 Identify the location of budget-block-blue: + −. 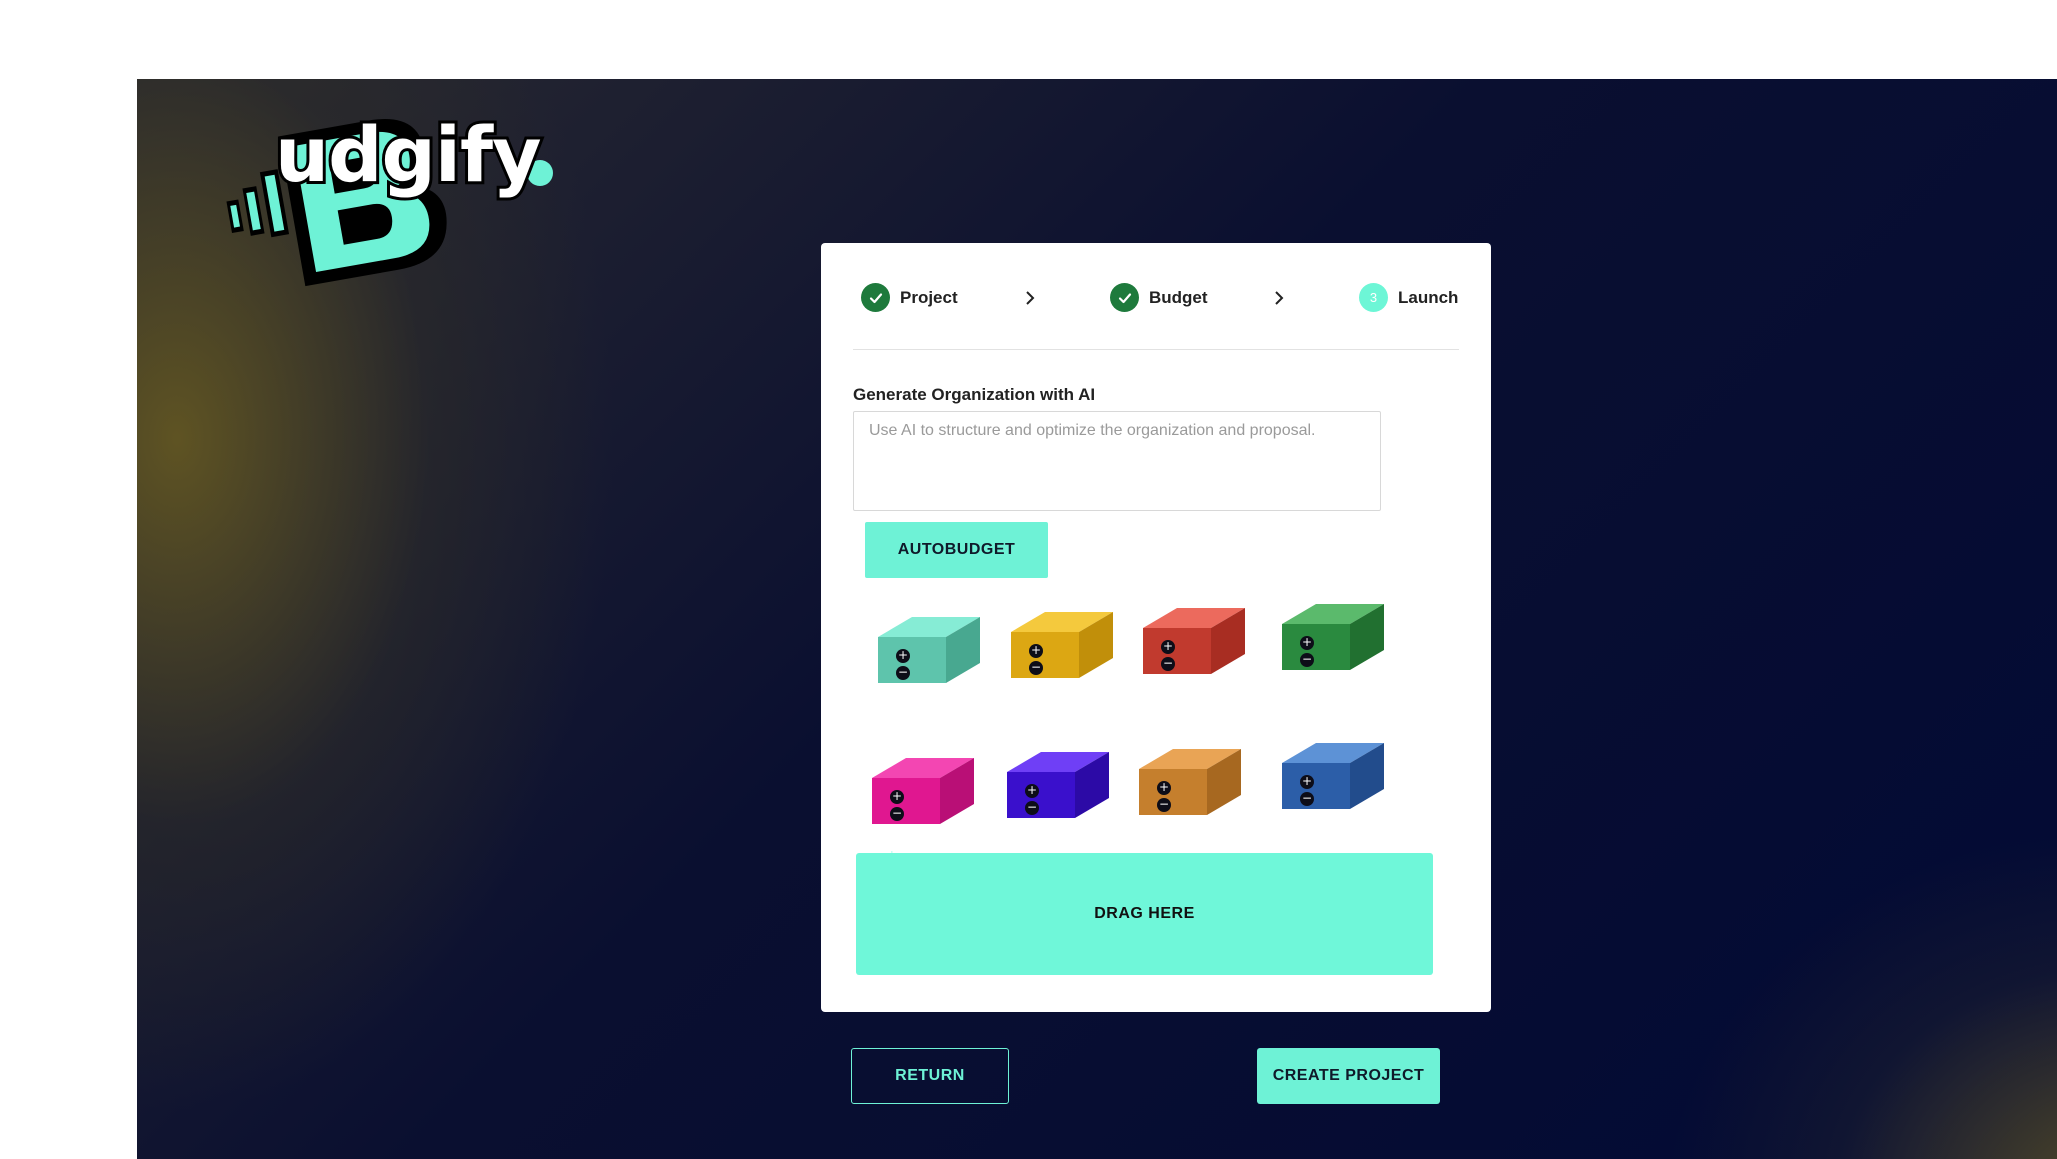
(1337, 779).